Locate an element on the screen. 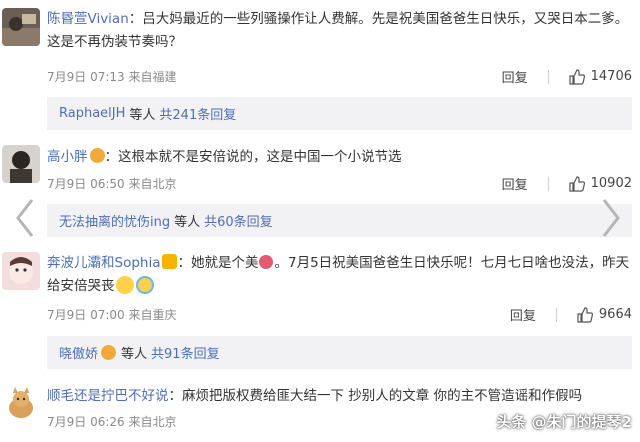 Image resolution: width=640 pixels, height=442 pixels. comment-text: 她就是个美 is located at coordinates (224, 263).